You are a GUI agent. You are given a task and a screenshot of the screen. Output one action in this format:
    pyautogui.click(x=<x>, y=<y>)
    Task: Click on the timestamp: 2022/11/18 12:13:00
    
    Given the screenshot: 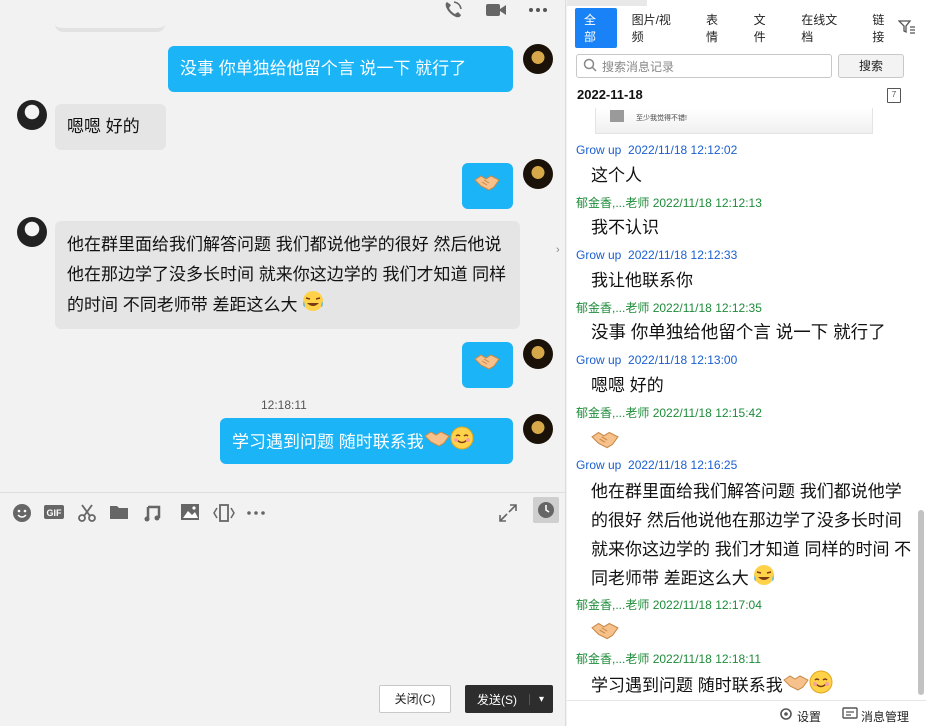 What is the action you would take?
    pyautogui.click(x=683, y=360)
    